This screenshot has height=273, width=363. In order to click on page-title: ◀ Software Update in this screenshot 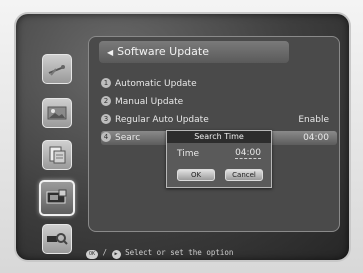, I will do `click(194, 52)`.